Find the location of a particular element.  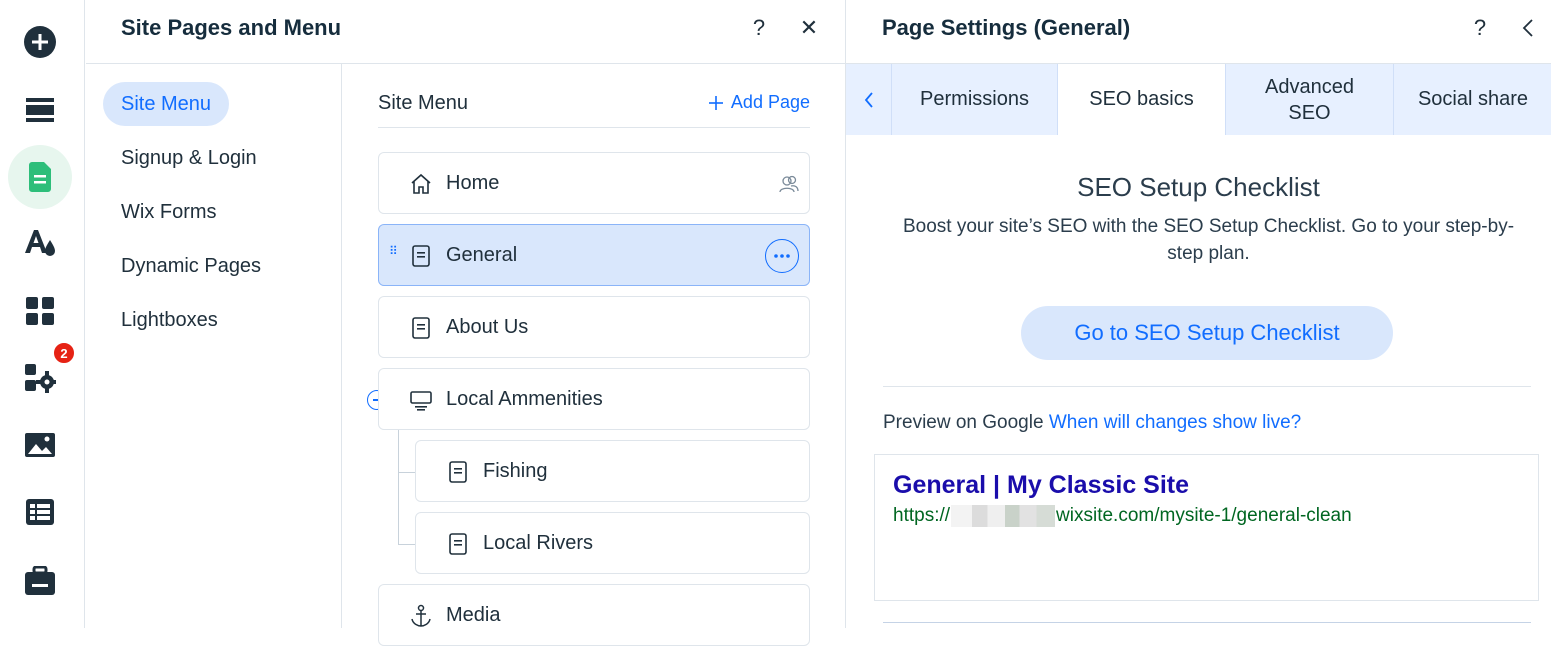

tree-heading: Site Menu is located at coordinates (423, 103).